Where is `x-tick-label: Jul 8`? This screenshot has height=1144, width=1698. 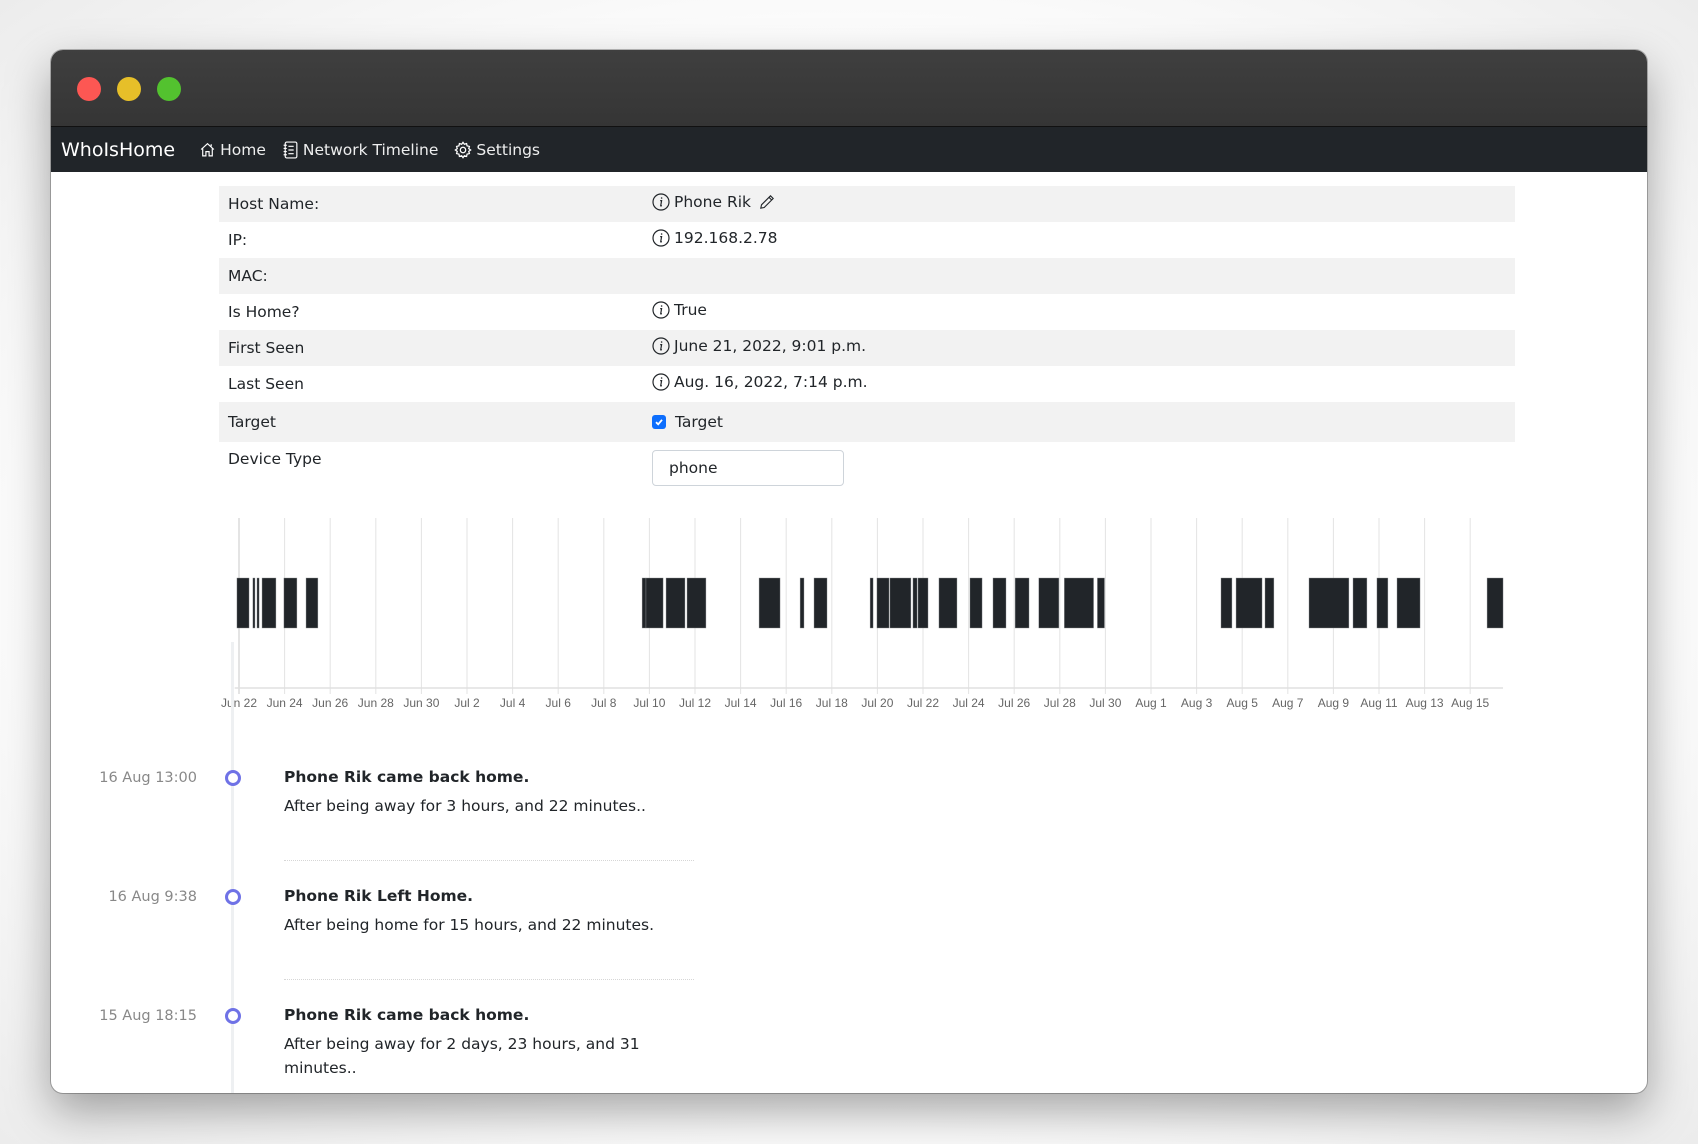 x-tick-label: Jul 8 is located at coordinates (604, 703).